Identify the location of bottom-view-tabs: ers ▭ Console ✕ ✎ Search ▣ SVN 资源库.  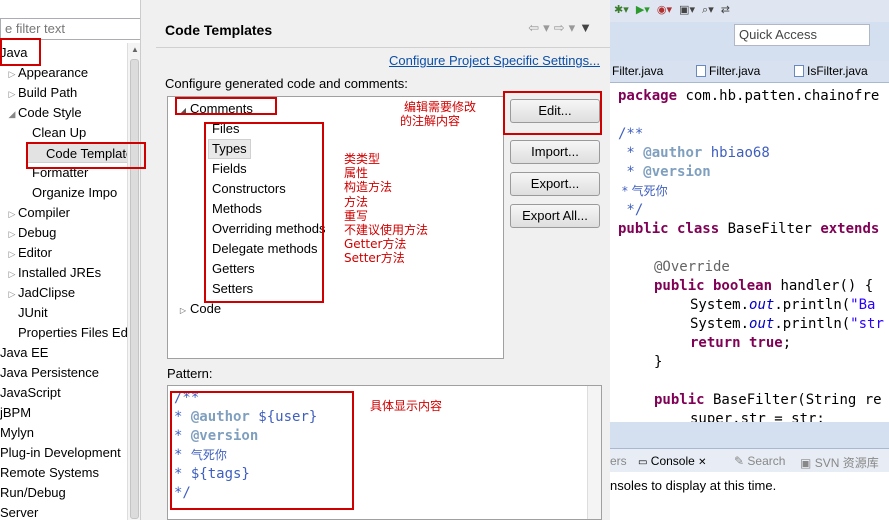
(749, 460).